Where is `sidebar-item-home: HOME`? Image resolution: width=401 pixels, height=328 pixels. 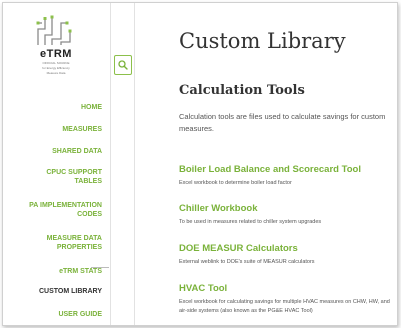
sidebar-item-home: HOME is located at coordinates (91, 107).